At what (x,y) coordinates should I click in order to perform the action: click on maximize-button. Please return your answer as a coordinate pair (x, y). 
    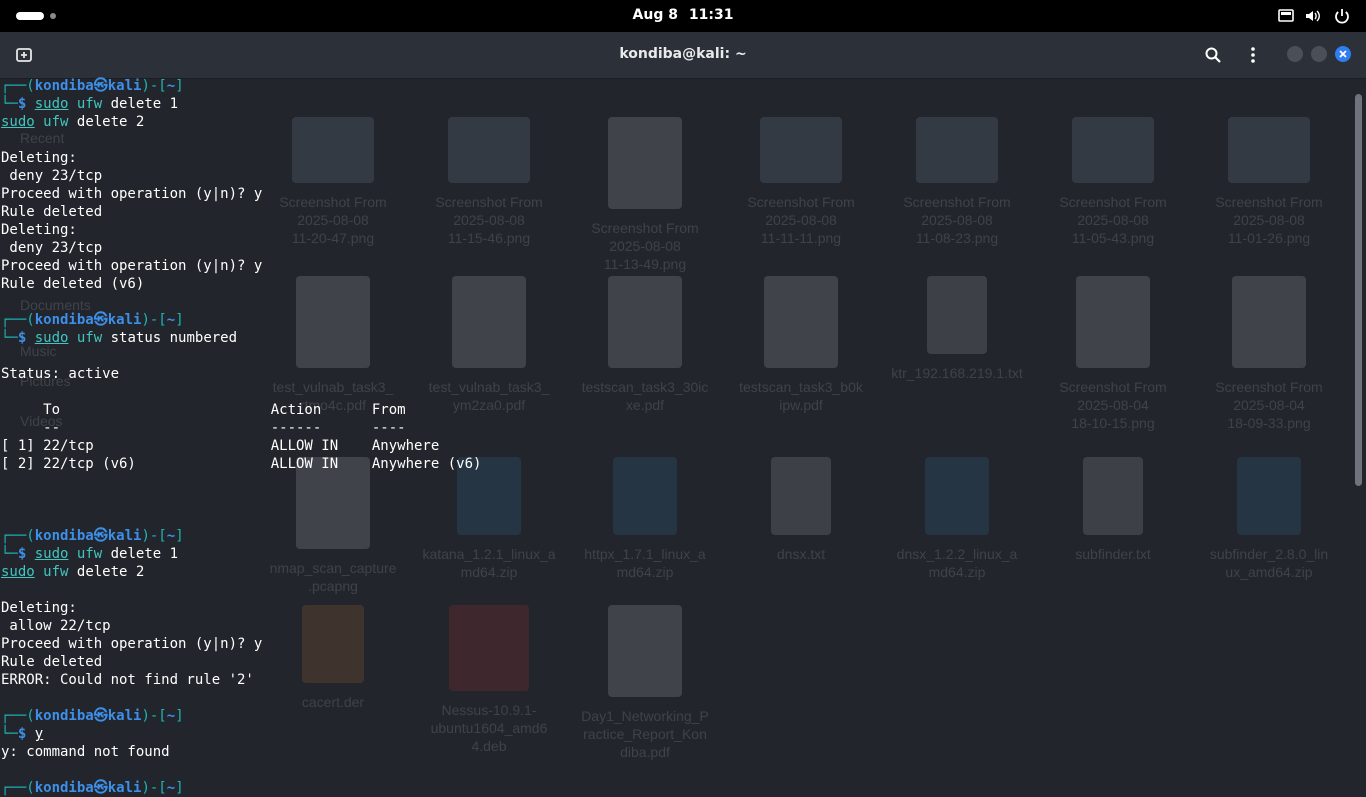
    Looking at the image, I should click on (1319, 54).